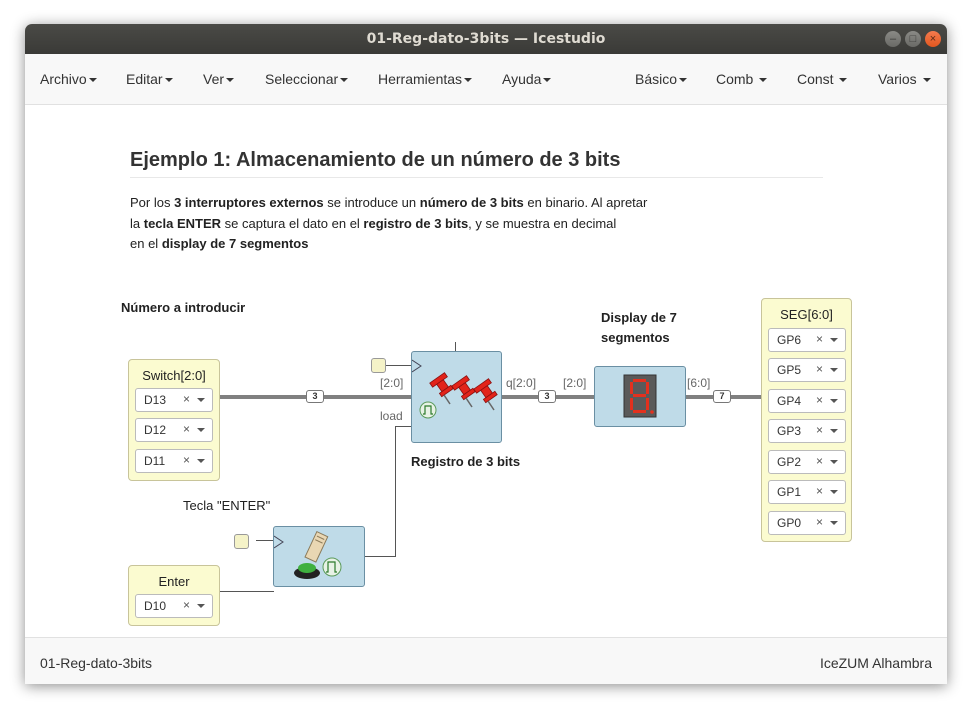  Describe the element at coordinates (174, 400) in the screenshot. I see `pin-select: D13 ×` at that location.